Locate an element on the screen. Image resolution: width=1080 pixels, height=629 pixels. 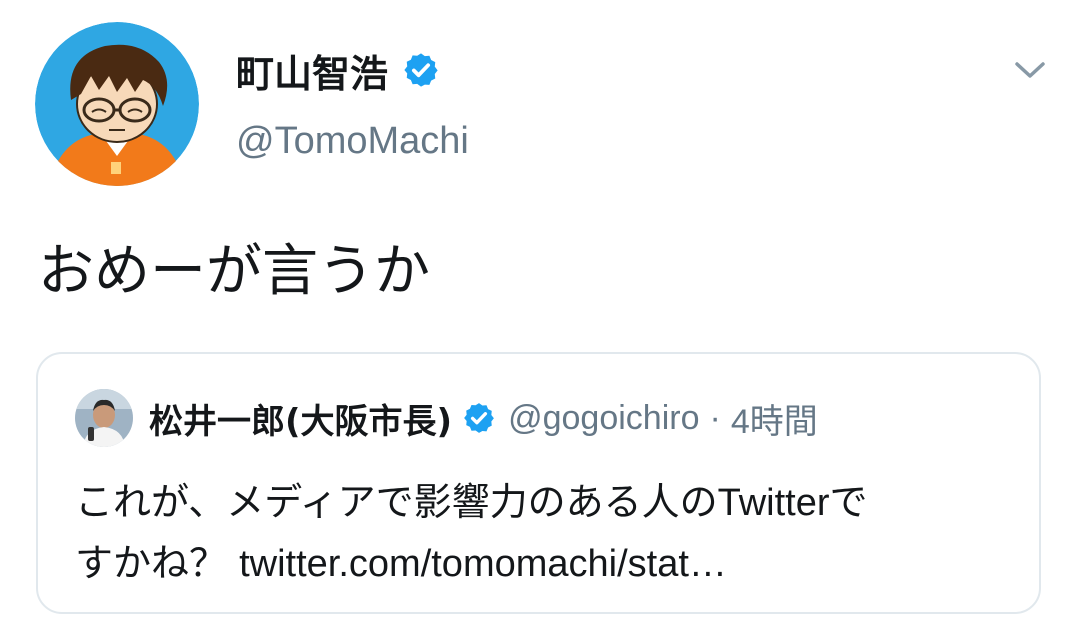
tweet-menu-button is located at coordinates (1030, 70).